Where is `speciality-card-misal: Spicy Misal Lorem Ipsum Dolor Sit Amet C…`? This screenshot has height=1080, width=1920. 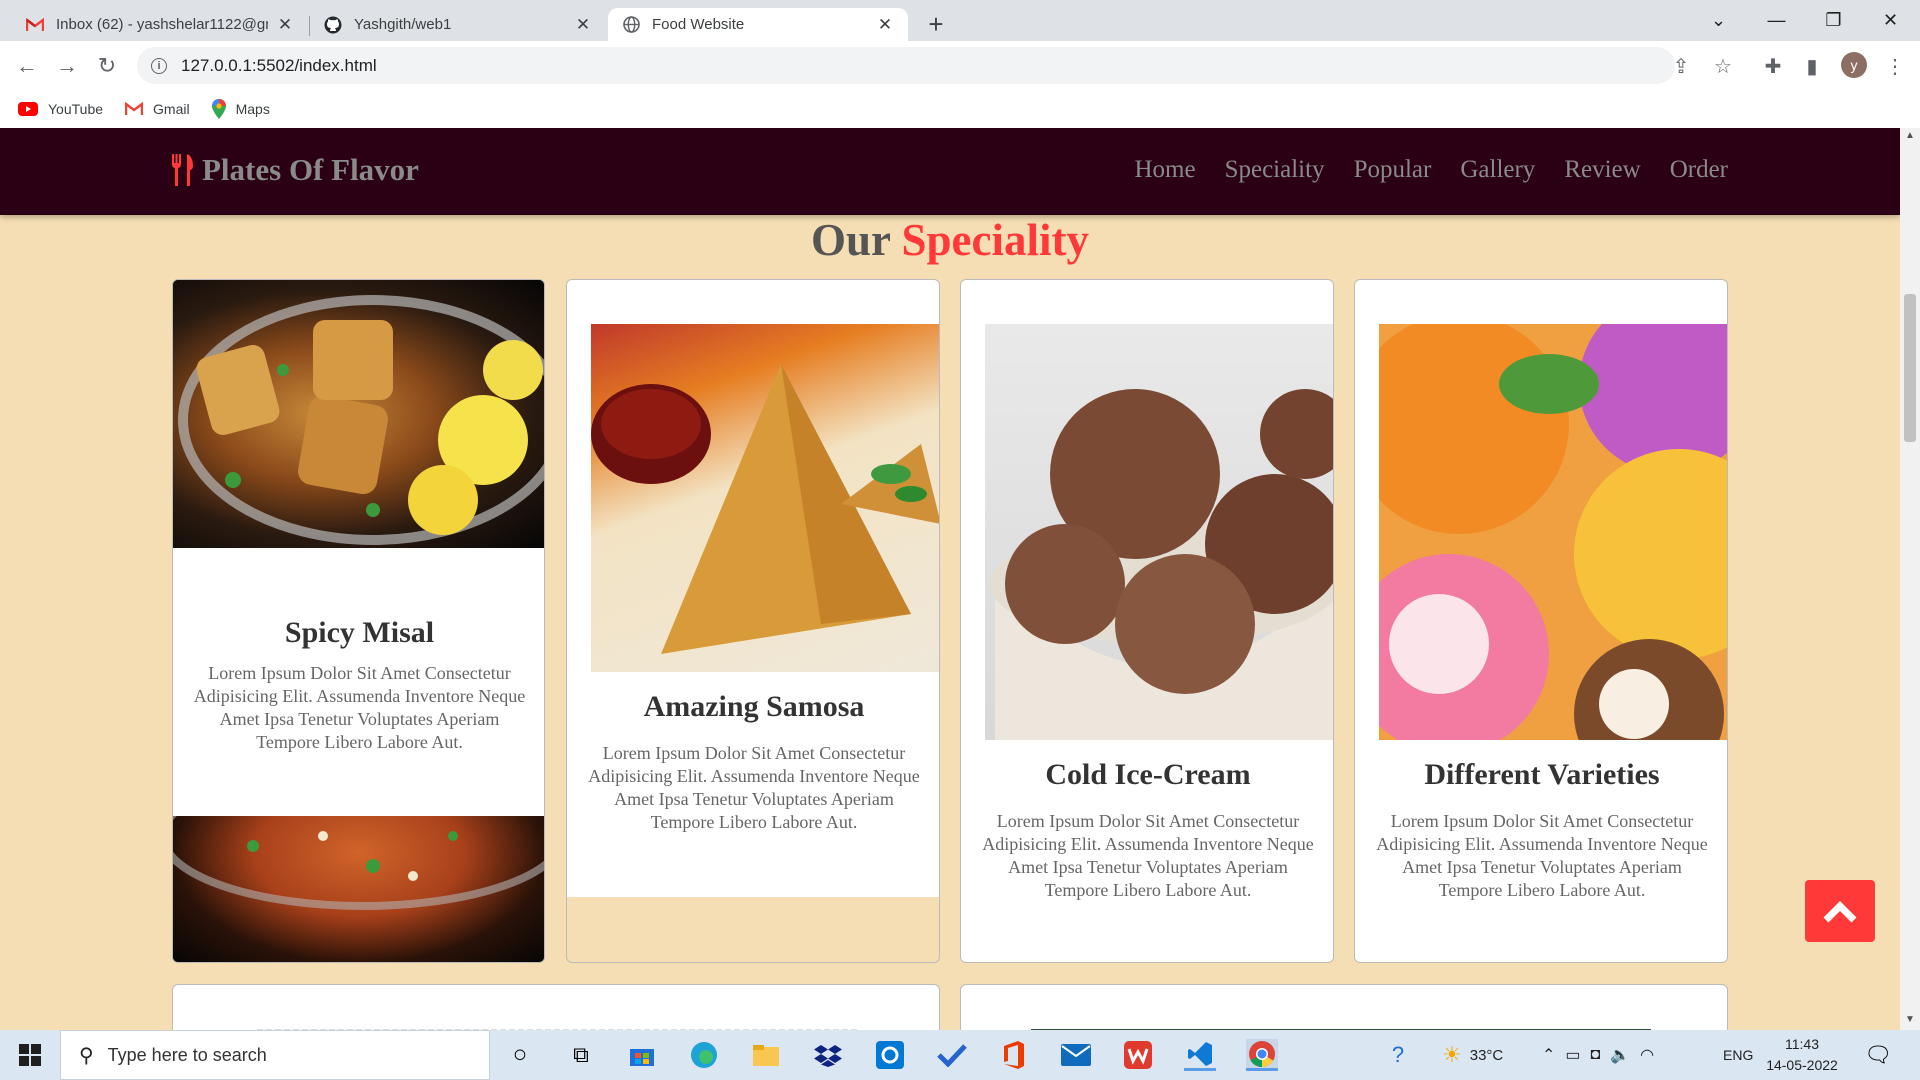 speciality-card-misal: Spicy Misal Lorem Ipsum Dolor Sit Amet C… is located at coordinates (358, 621).